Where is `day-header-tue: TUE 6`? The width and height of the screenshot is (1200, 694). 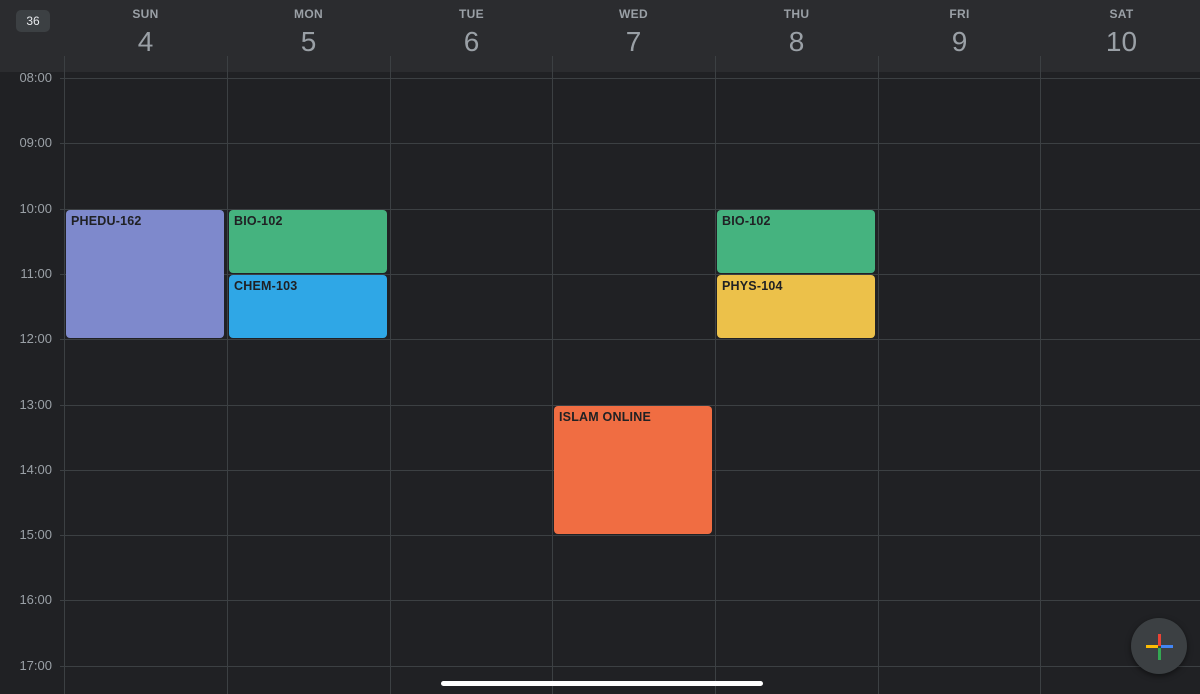
day-header-tue: TUE 6 is located at coordinates (471, 36).